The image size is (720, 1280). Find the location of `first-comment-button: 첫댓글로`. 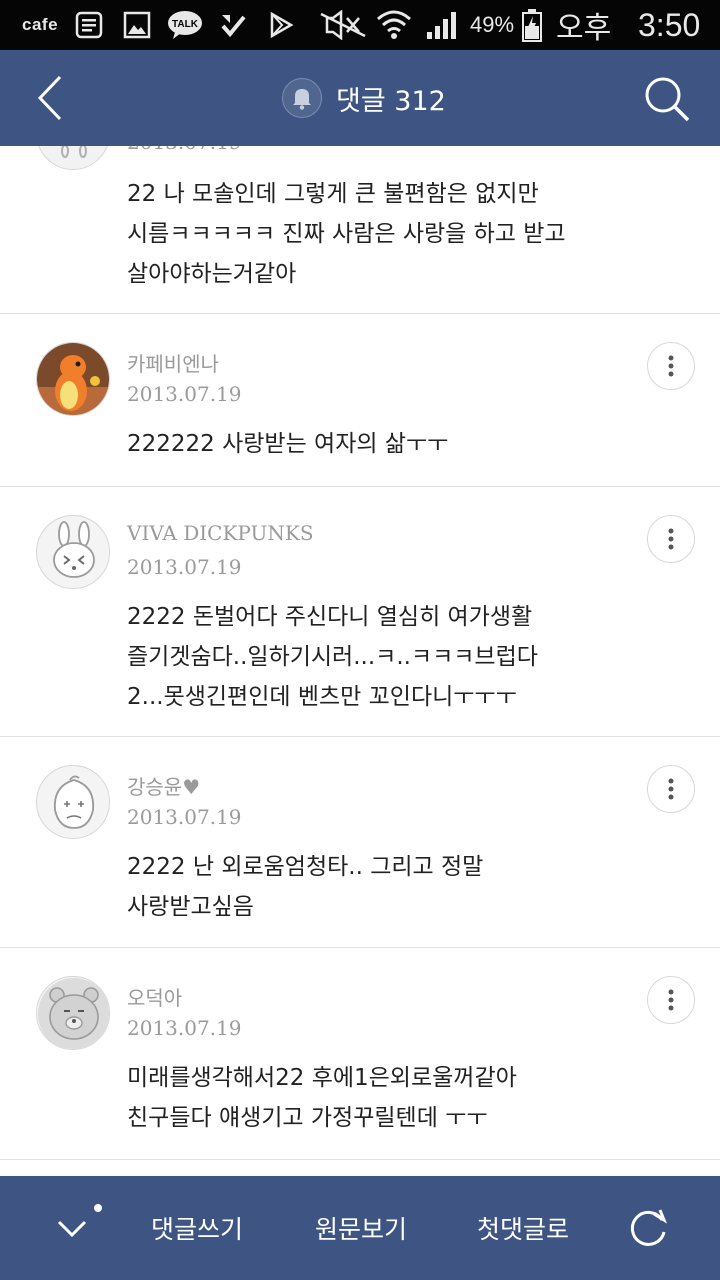

first-comment-button: 첫댓글로 is located at coordinates (523, 1228).